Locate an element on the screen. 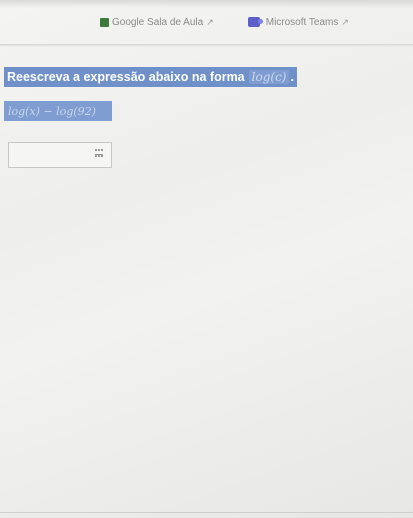 Image resolution: width=413 pixels, height=518 pixels. google-classroom-label: Google Sala de Aula is located at coordinates (158, 22).